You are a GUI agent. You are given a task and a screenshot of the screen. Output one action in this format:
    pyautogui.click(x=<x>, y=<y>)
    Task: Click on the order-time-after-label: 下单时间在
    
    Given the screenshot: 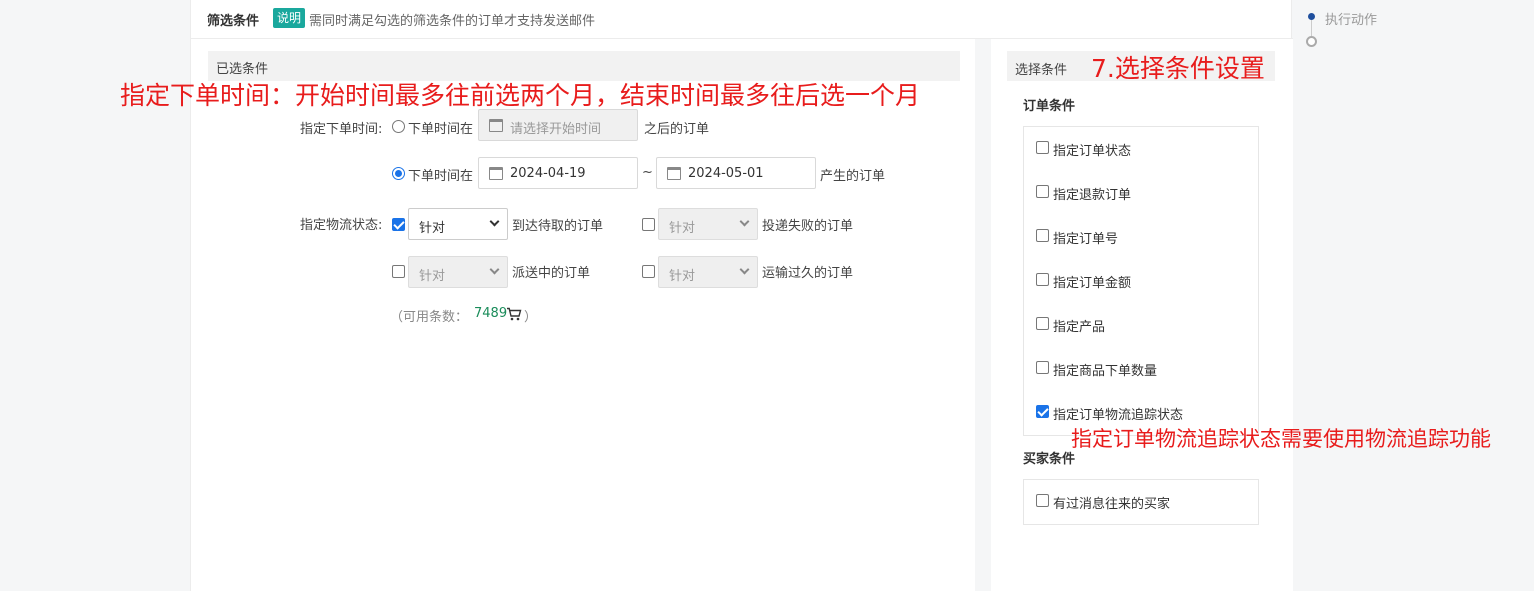 What is the action you would take?
    pyautogui.click(x=441, y=129)
    